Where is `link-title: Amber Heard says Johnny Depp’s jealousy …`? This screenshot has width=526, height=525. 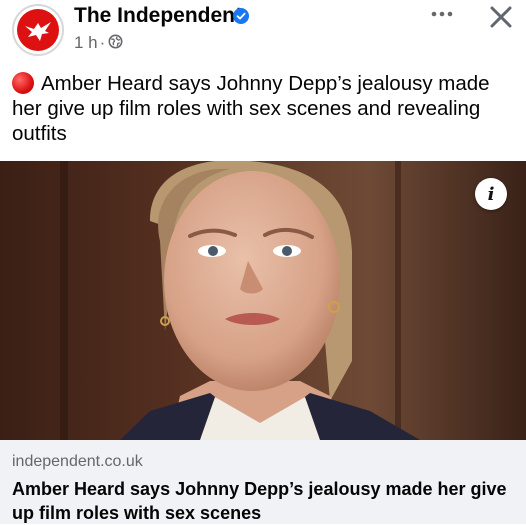 link-title: Amber Heard says Johnny Depp’s jealousy … is located at coordinates (259, 501).